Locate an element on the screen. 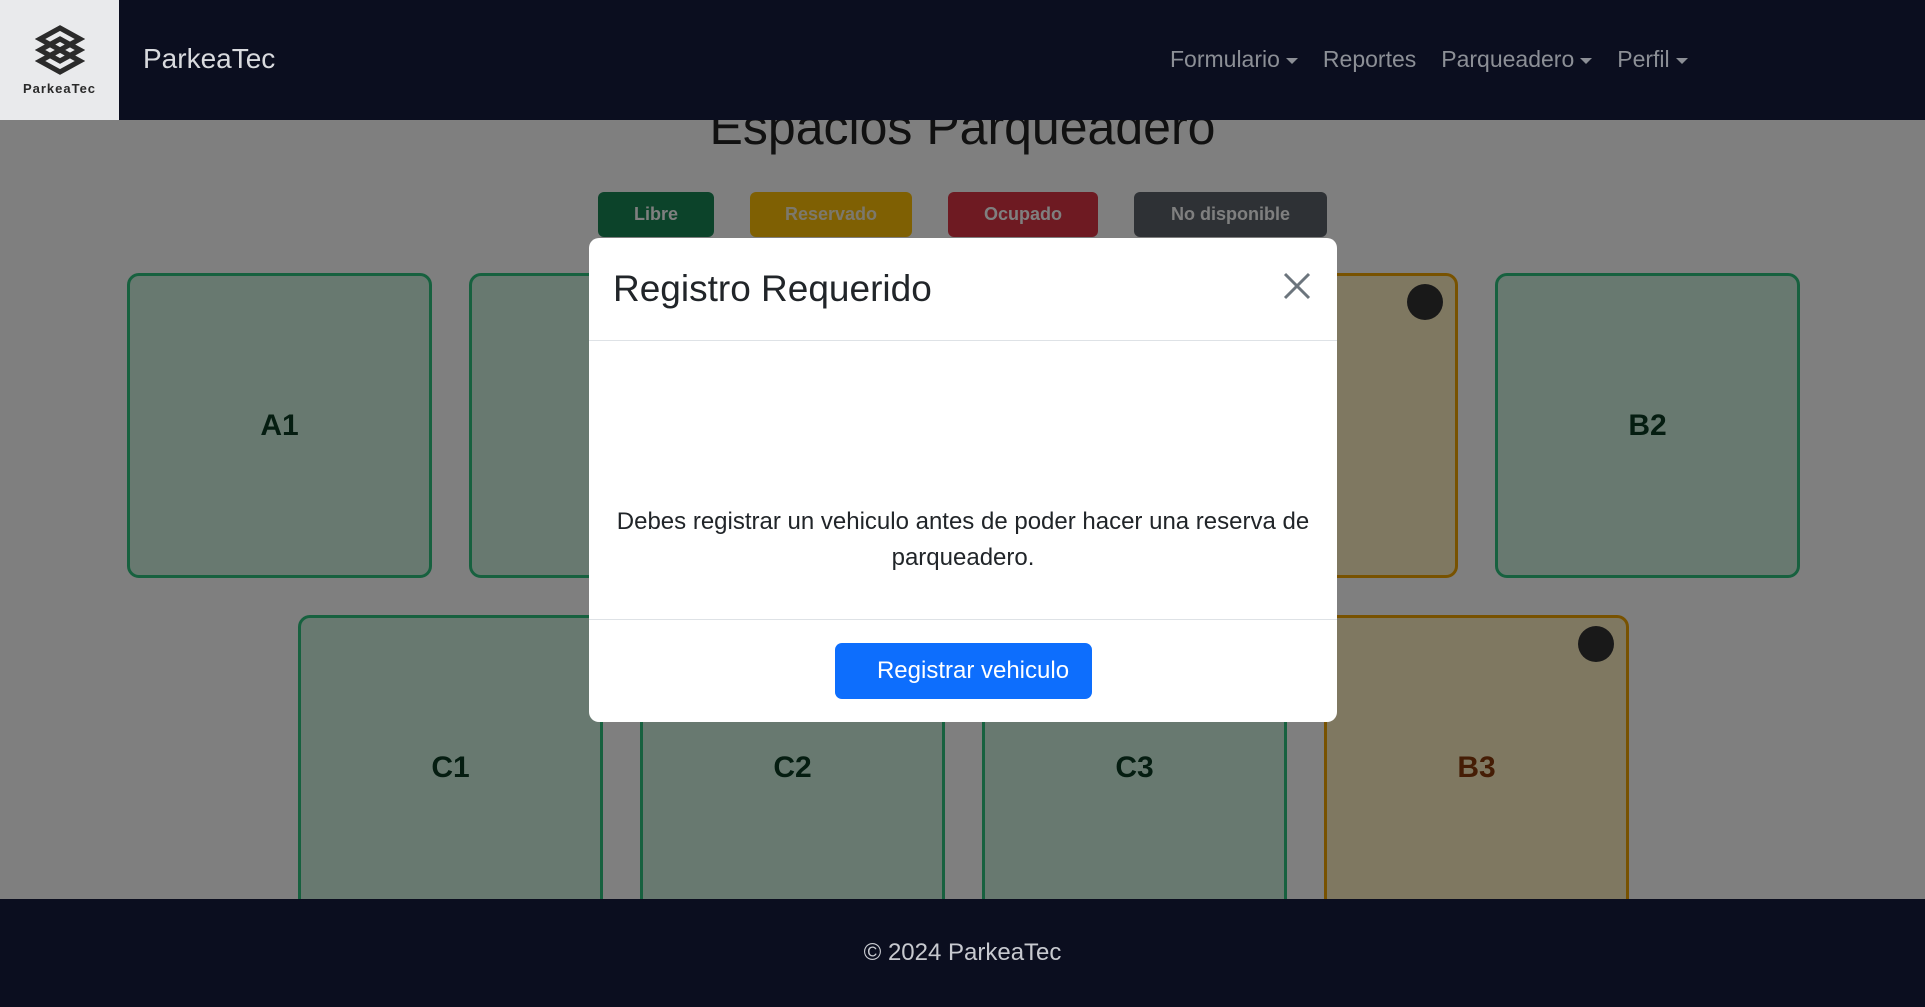 Image resolution: width=1925 pixels, height=1007 pixels. logo-text: ParkeaTec is located at coordinates (59, 88).